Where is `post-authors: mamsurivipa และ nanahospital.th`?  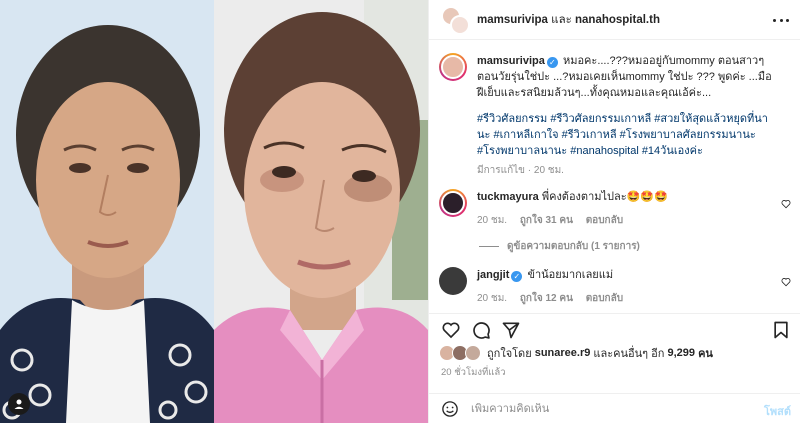 post-authors: mamsurivipa และ nanahospital.th is located at coordinates (568, 20).